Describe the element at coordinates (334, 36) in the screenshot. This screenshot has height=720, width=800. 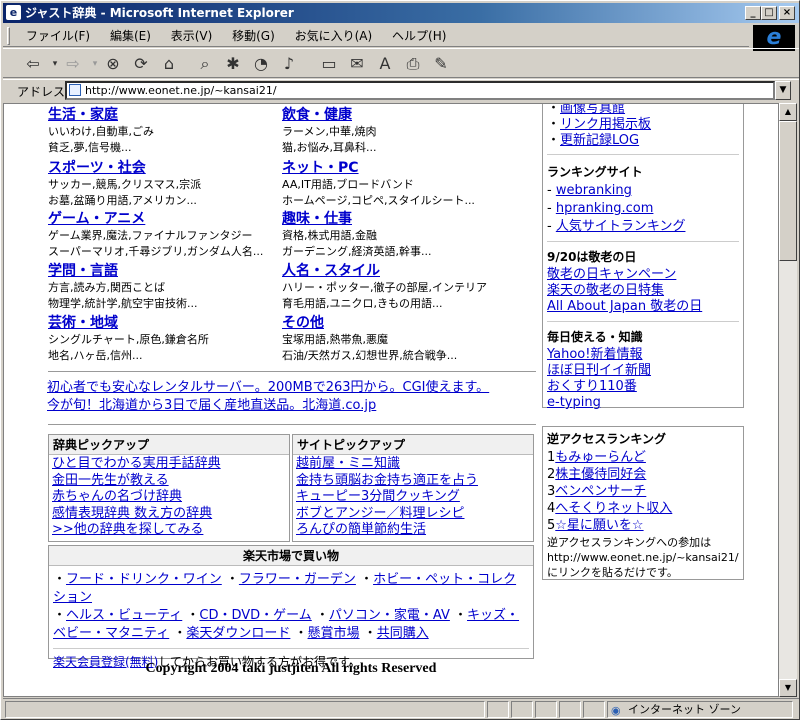
I see `menu-favorites: お気に入り(A)` at that location.